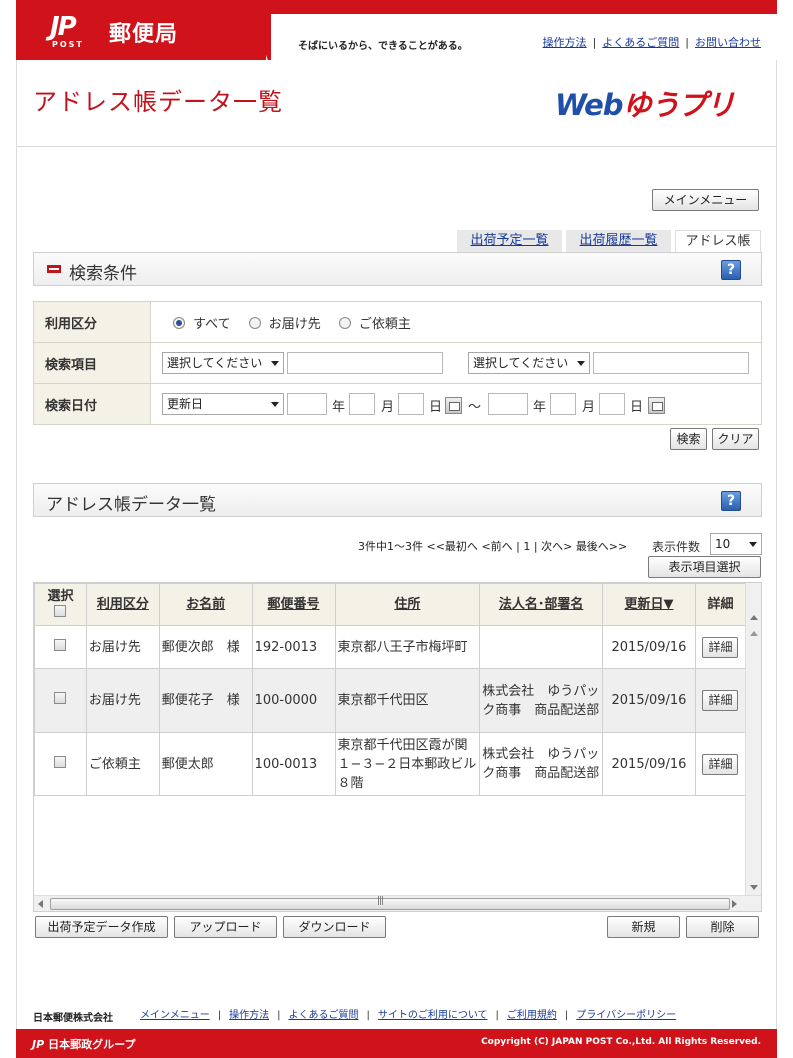  I want to click on search-button: 検索, so click(688, 439).